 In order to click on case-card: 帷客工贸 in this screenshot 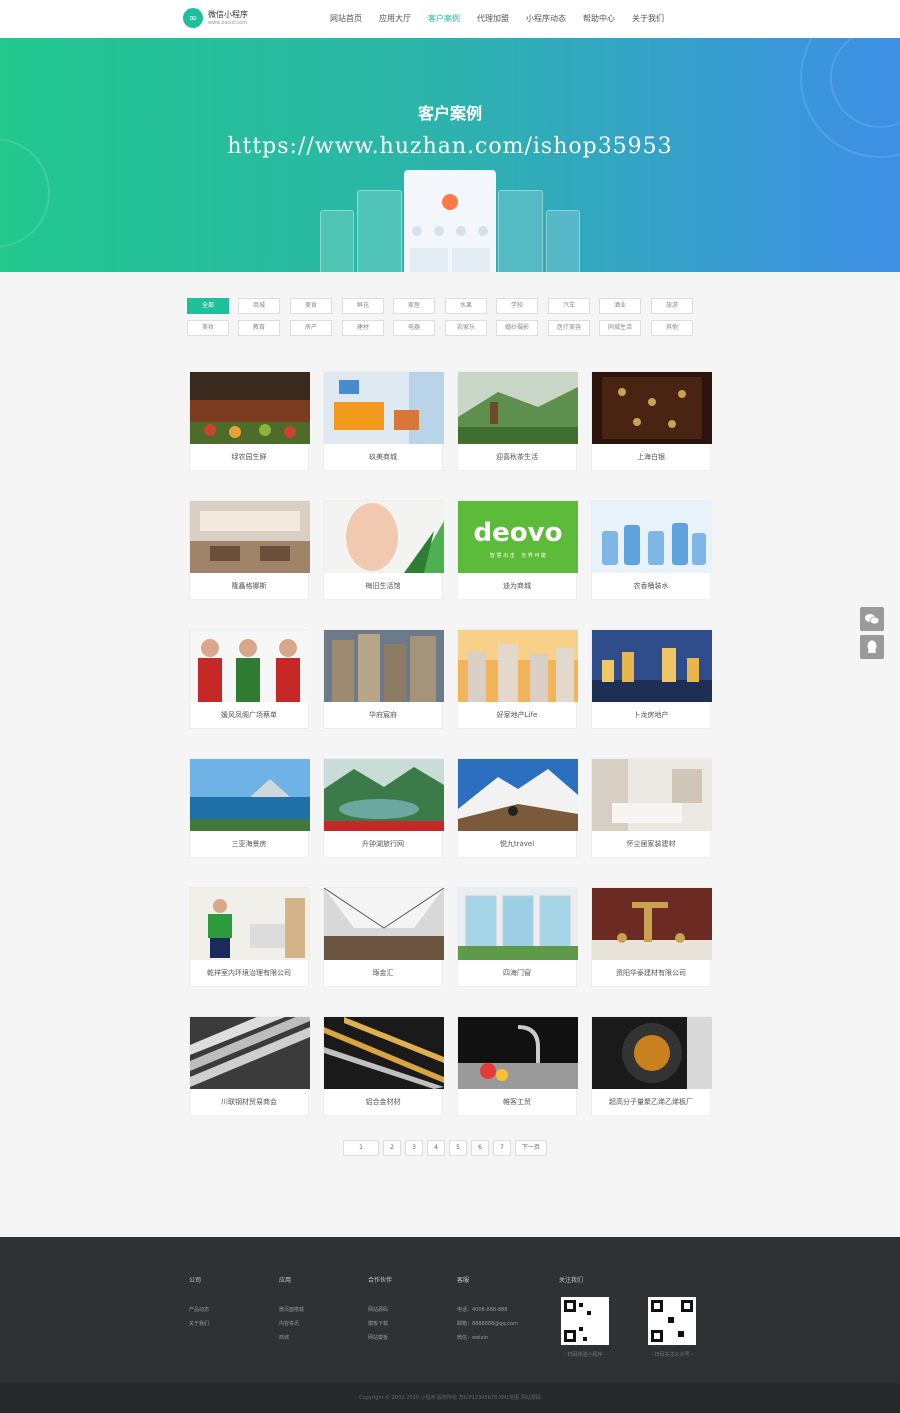, I will do `click(517, 1066)`.